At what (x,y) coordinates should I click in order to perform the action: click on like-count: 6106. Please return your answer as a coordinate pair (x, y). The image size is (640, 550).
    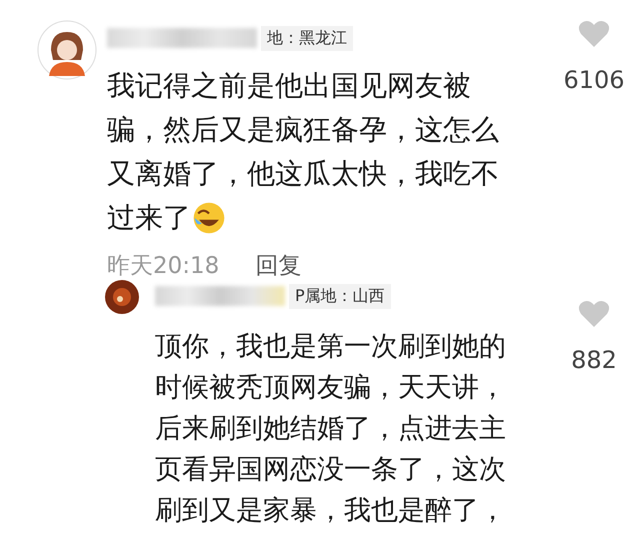
    Looking at the image, I should click on (594, 80).